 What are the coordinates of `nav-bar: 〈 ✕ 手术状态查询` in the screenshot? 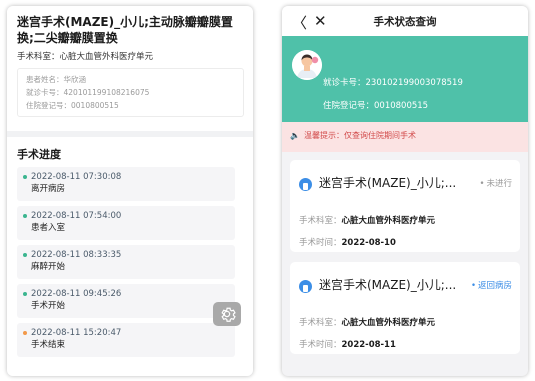 It's located at (405, 21).